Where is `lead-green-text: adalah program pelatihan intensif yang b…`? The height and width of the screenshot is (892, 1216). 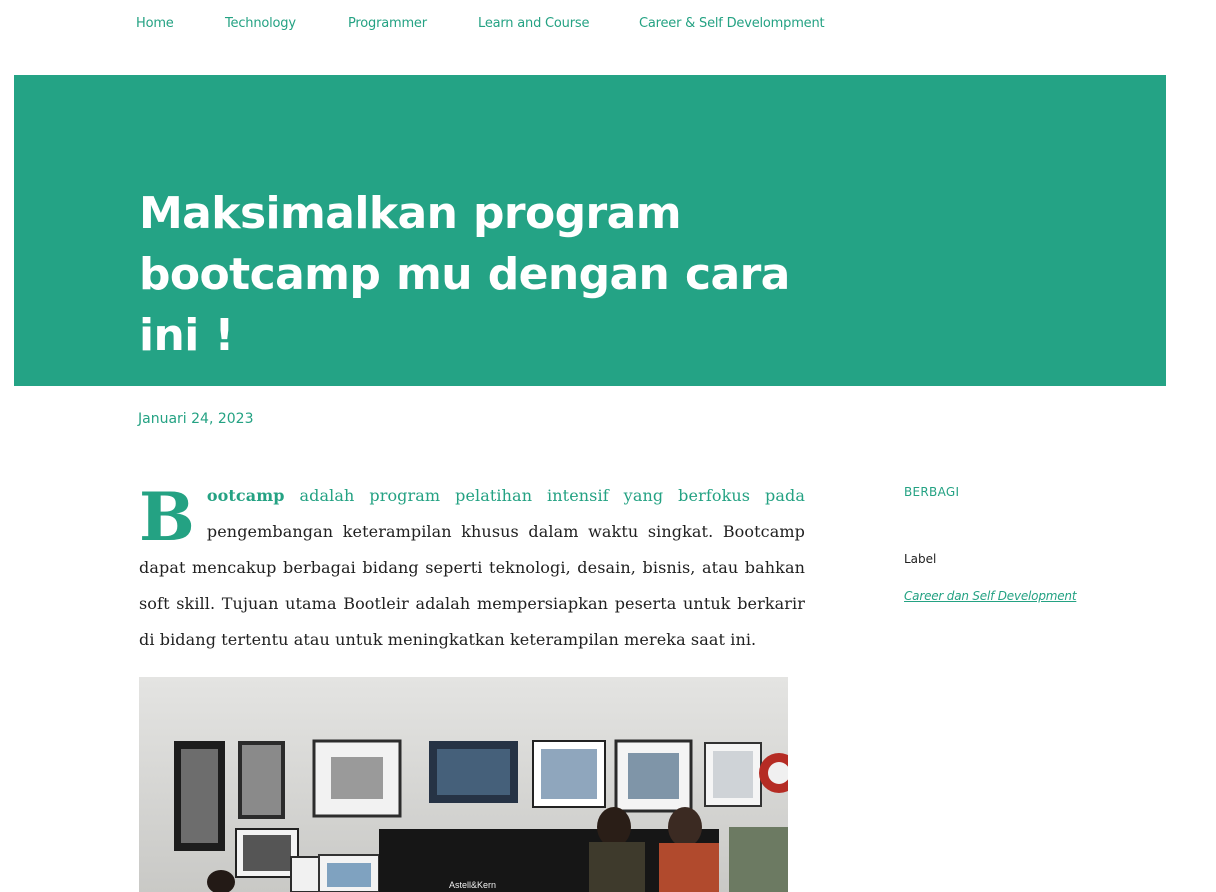
lead-green-text: adalah program pelatihan intensif yang b… is located at coordinates (544, 495).